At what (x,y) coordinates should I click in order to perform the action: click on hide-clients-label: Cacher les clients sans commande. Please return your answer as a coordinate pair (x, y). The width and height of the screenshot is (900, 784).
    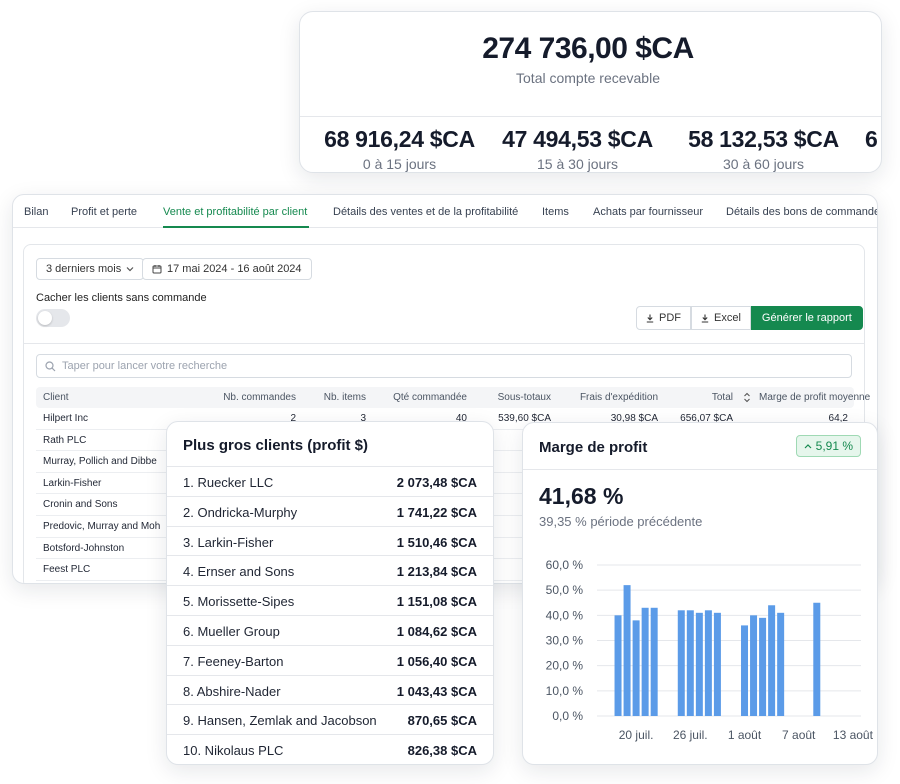
    Looking at the image, I should click on (121, 298).